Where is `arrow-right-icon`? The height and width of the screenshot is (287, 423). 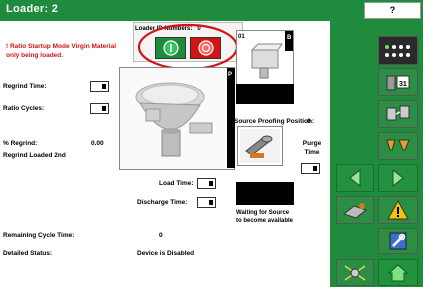 arrow-right-icon is located at coordinates (398, 178).